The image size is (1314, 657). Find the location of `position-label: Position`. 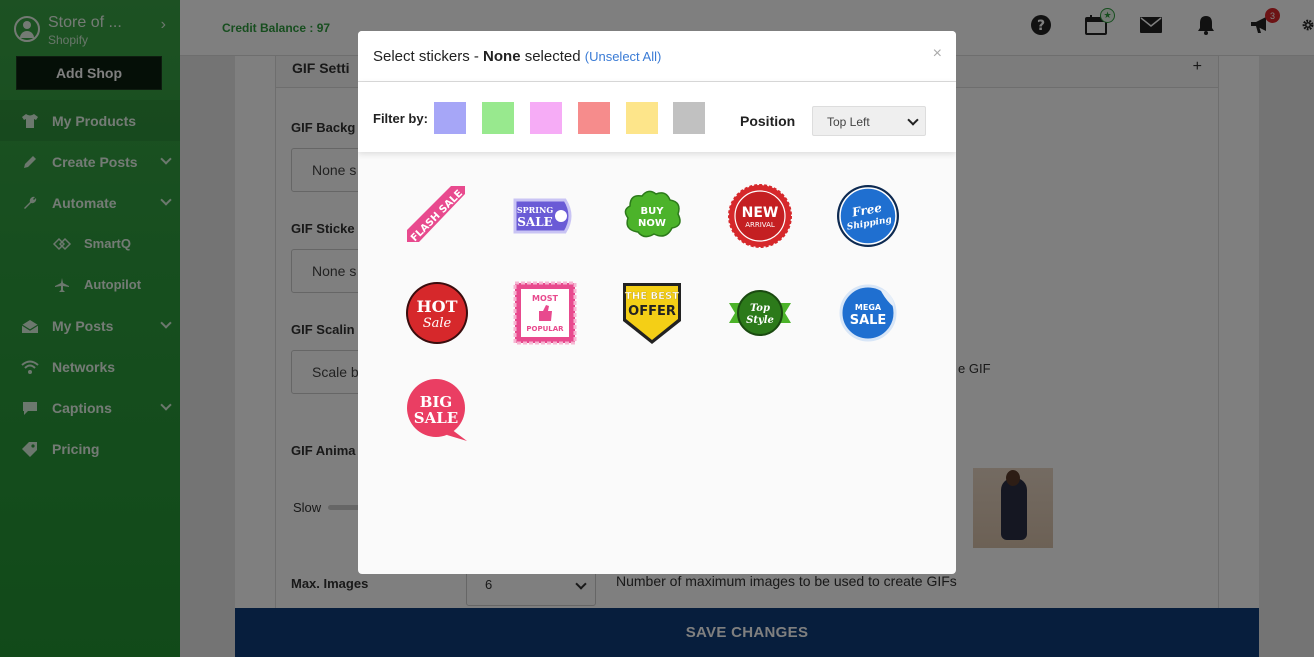

position-label: Position is located at coordinates (768, 121).